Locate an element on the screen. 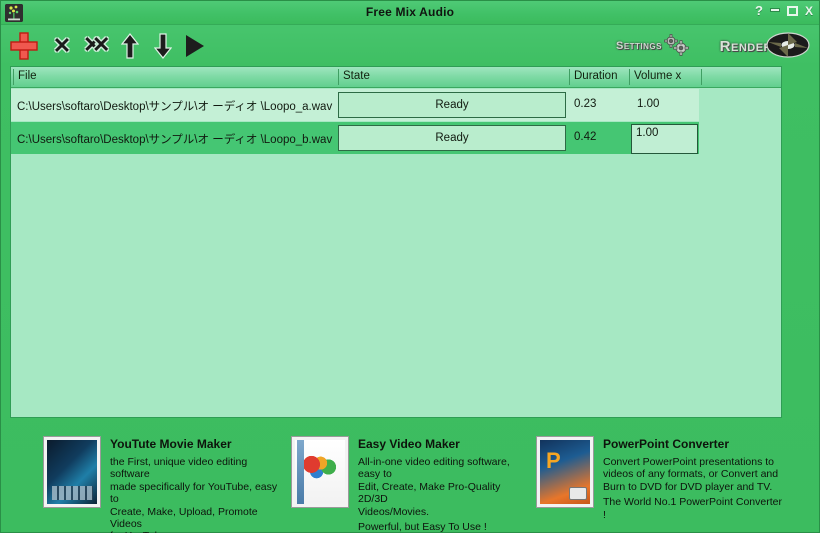 The width and height of the screenshot is (820, 533). boxshot-easy-video-maker is located at coordinates (320, 472).